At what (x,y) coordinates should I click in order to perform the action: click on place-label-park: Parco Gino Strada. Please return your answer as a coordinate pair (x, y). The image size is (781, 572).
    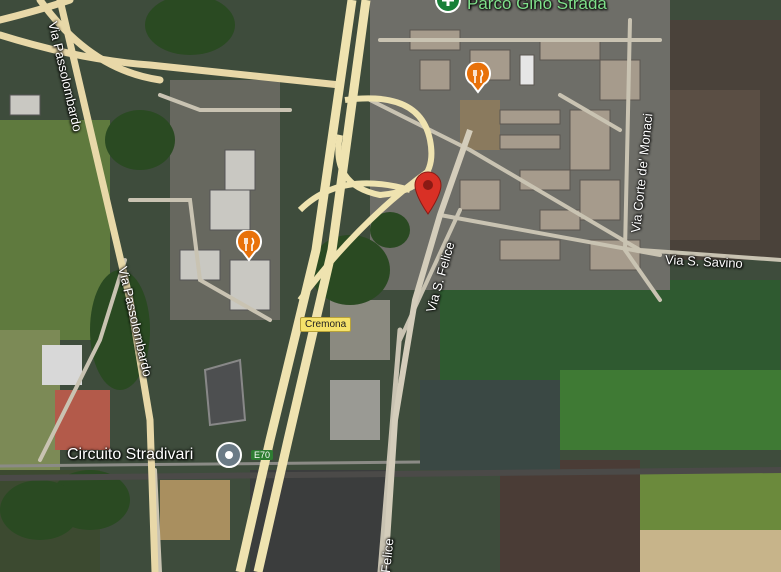
    Looking at the image, I should click on (537, 7).